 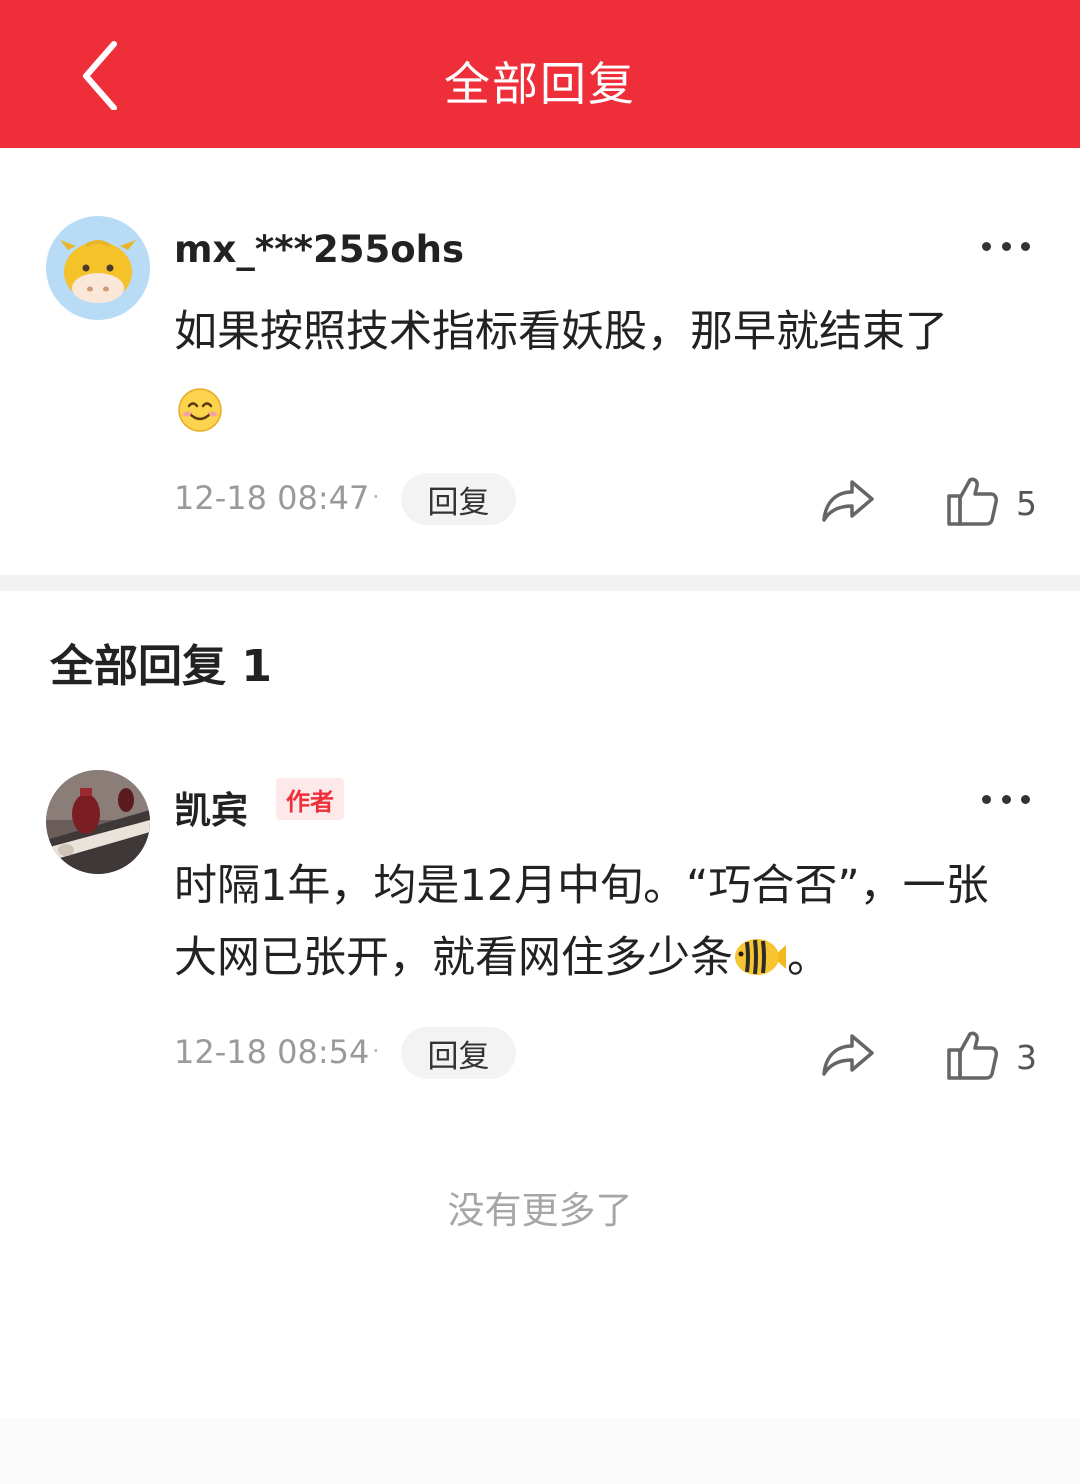 I want to click on username: mx_***255ohs, so click(x=319, y=249).